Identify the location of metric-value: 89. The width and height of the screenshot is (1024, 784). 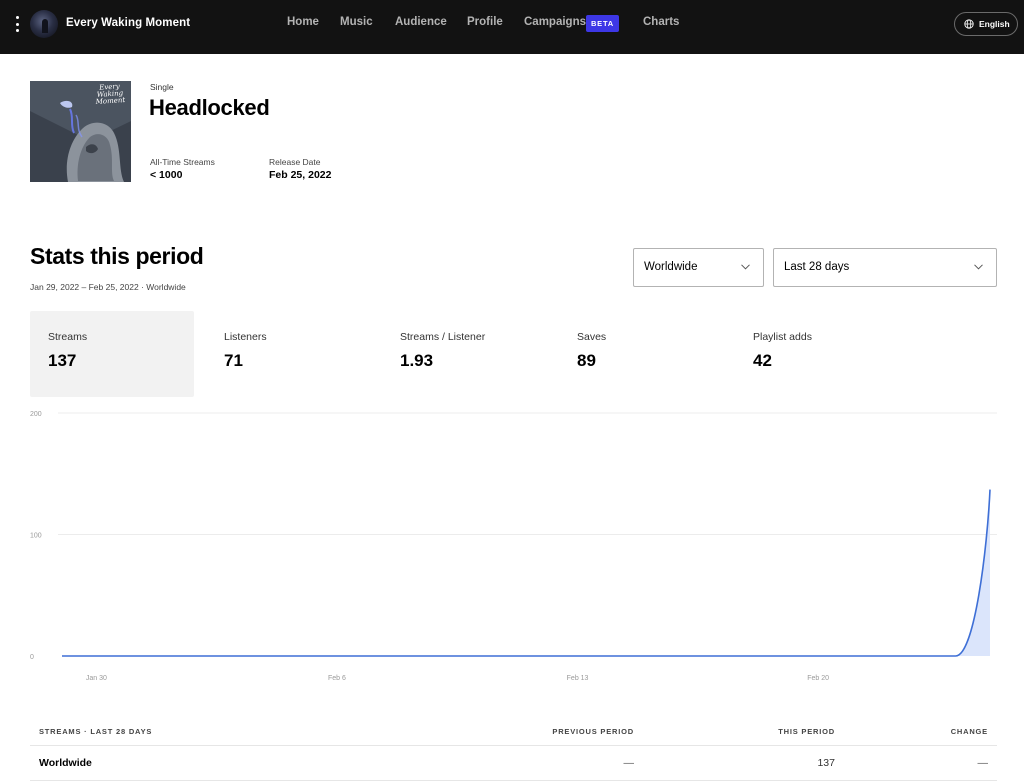
(586, 360).